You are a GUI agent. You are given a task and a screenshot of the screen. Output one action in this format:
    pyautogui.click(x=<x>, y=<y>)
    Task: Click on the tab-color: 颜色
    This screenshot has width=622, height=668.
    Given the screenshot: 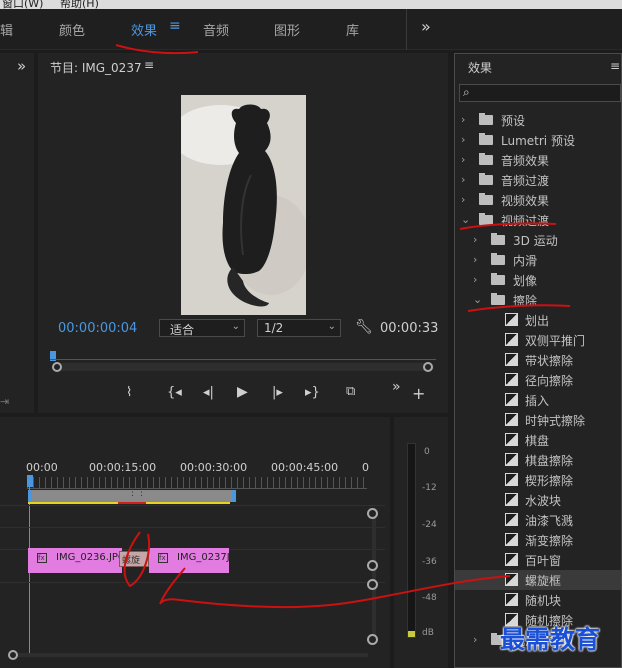 What is the action you would take?
    pyautogui.click(x=72, y=29)
    